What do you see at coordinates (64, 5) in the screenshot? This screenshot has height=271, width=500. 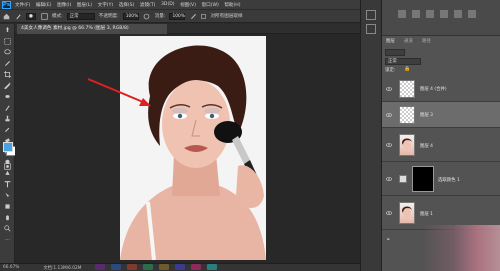 I see `menu-image: 图像(I)` at bounding box center [64, 5].